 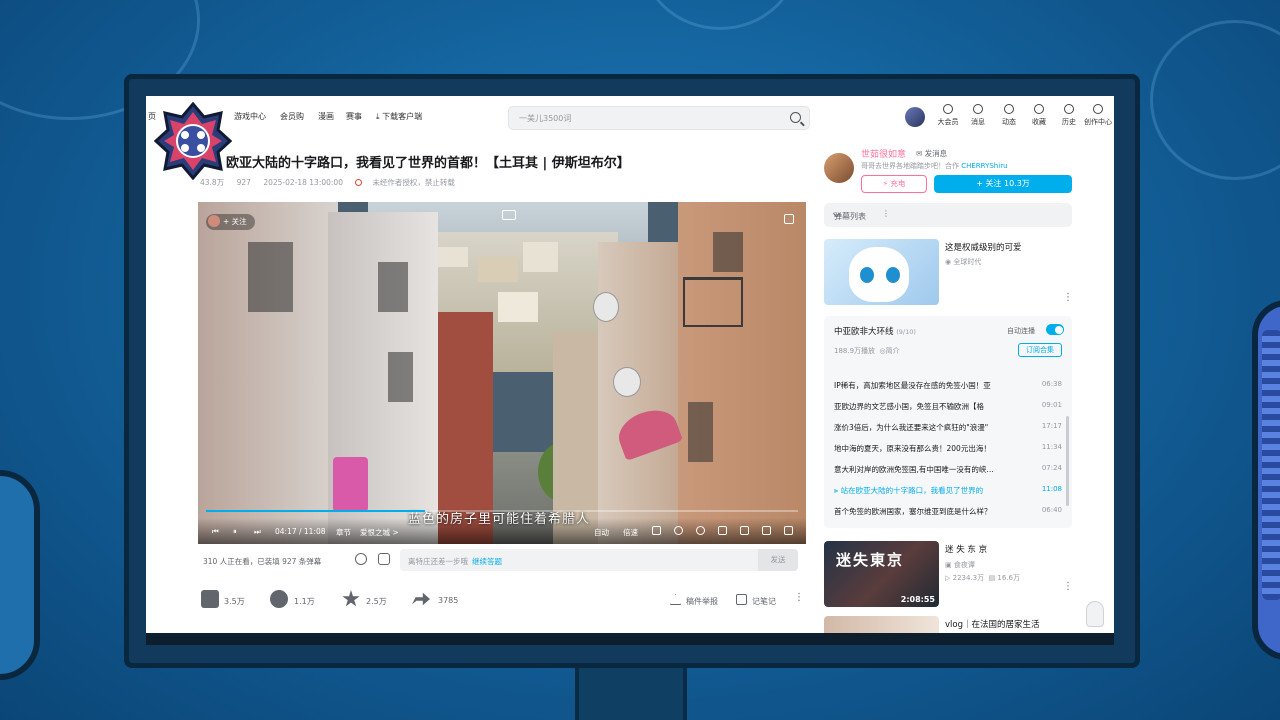 I want to click on player-menu-icon, so click(x=789, y=219).